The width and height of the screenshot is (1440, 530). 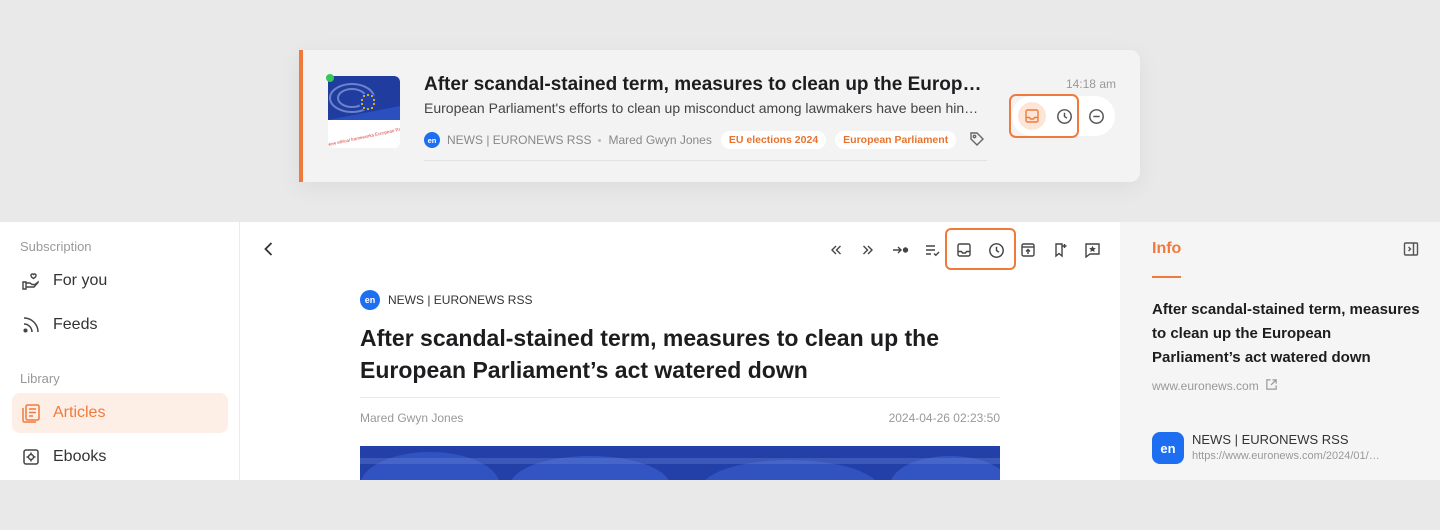 I want to click on meta-separator, so click(x=600, y=140).